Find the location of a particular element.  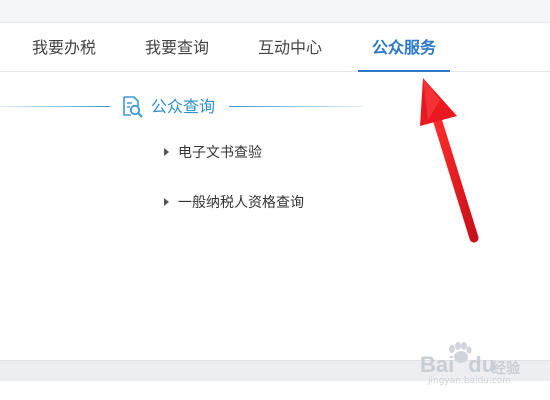

section-title: 公众查询 is located at coordinates (183, 106).